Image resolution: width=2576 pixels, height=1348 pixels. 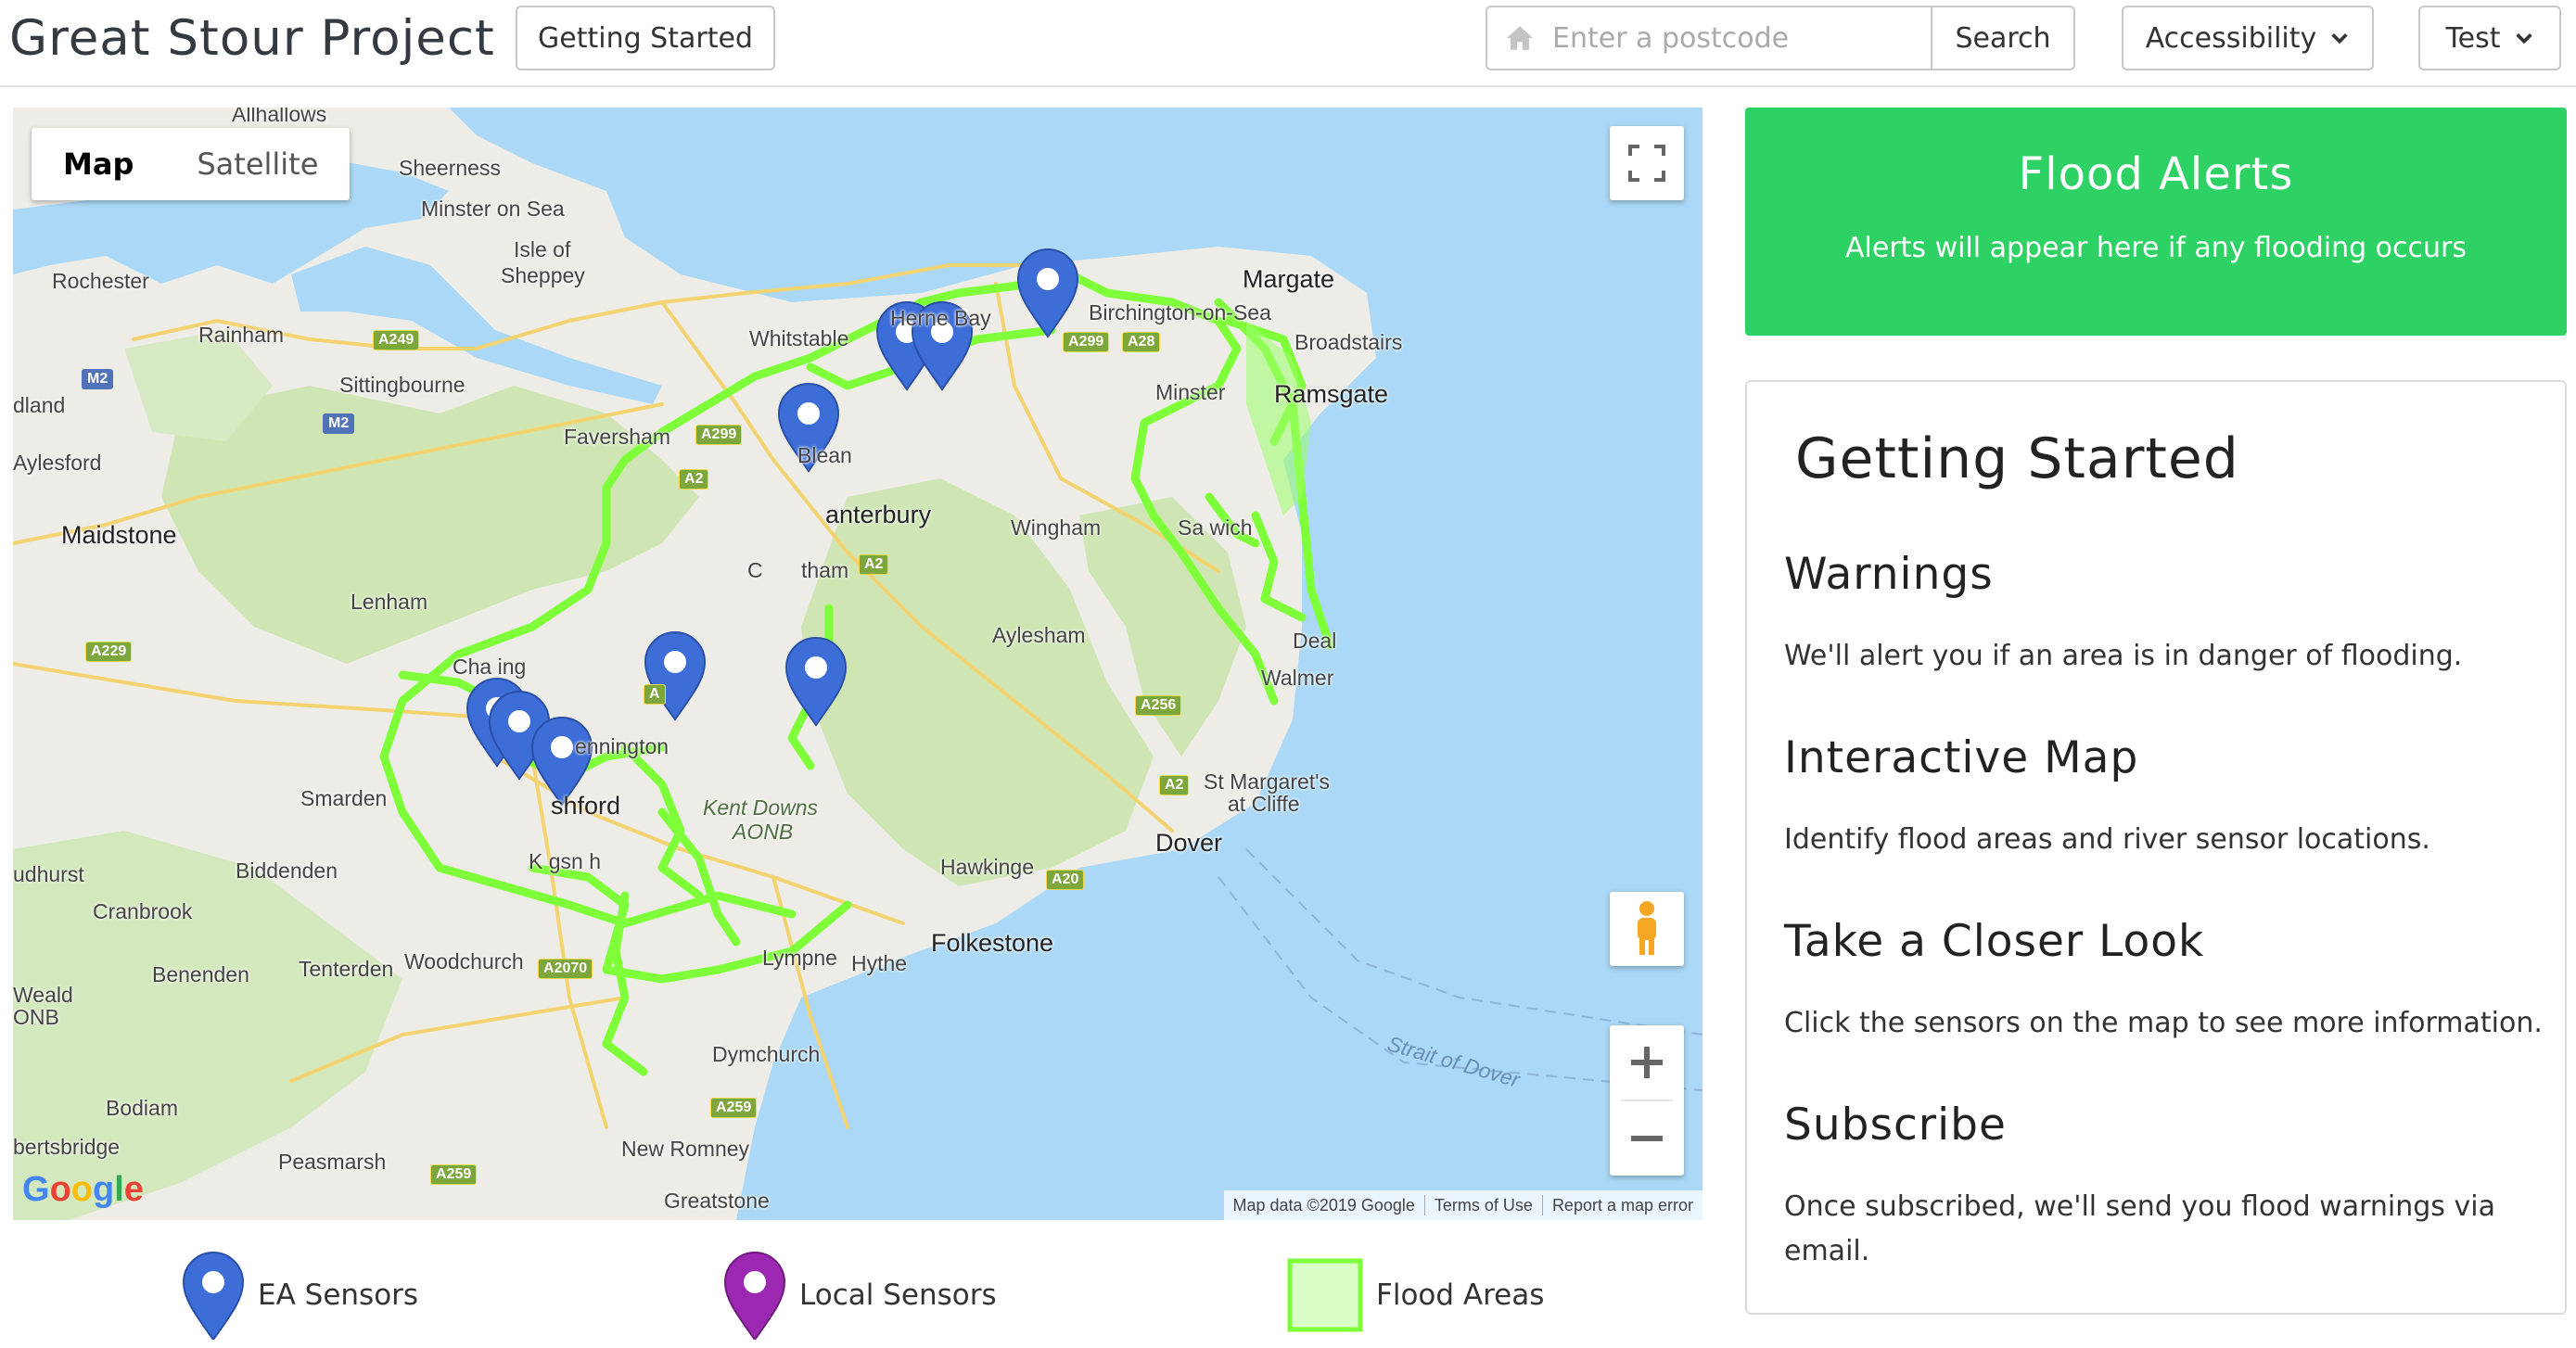 I want to click on road-shield: A256, so click(x=1158, y=706).